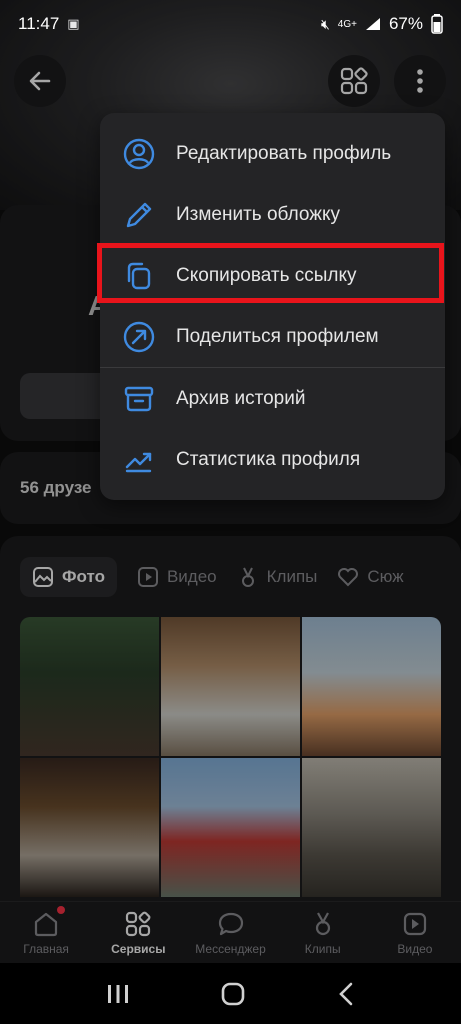 This screenshot has height=1024, width=461. Describe the element at coordinates (405, 23) in the screenshot. I see `battery-percent: 67%` at that location.